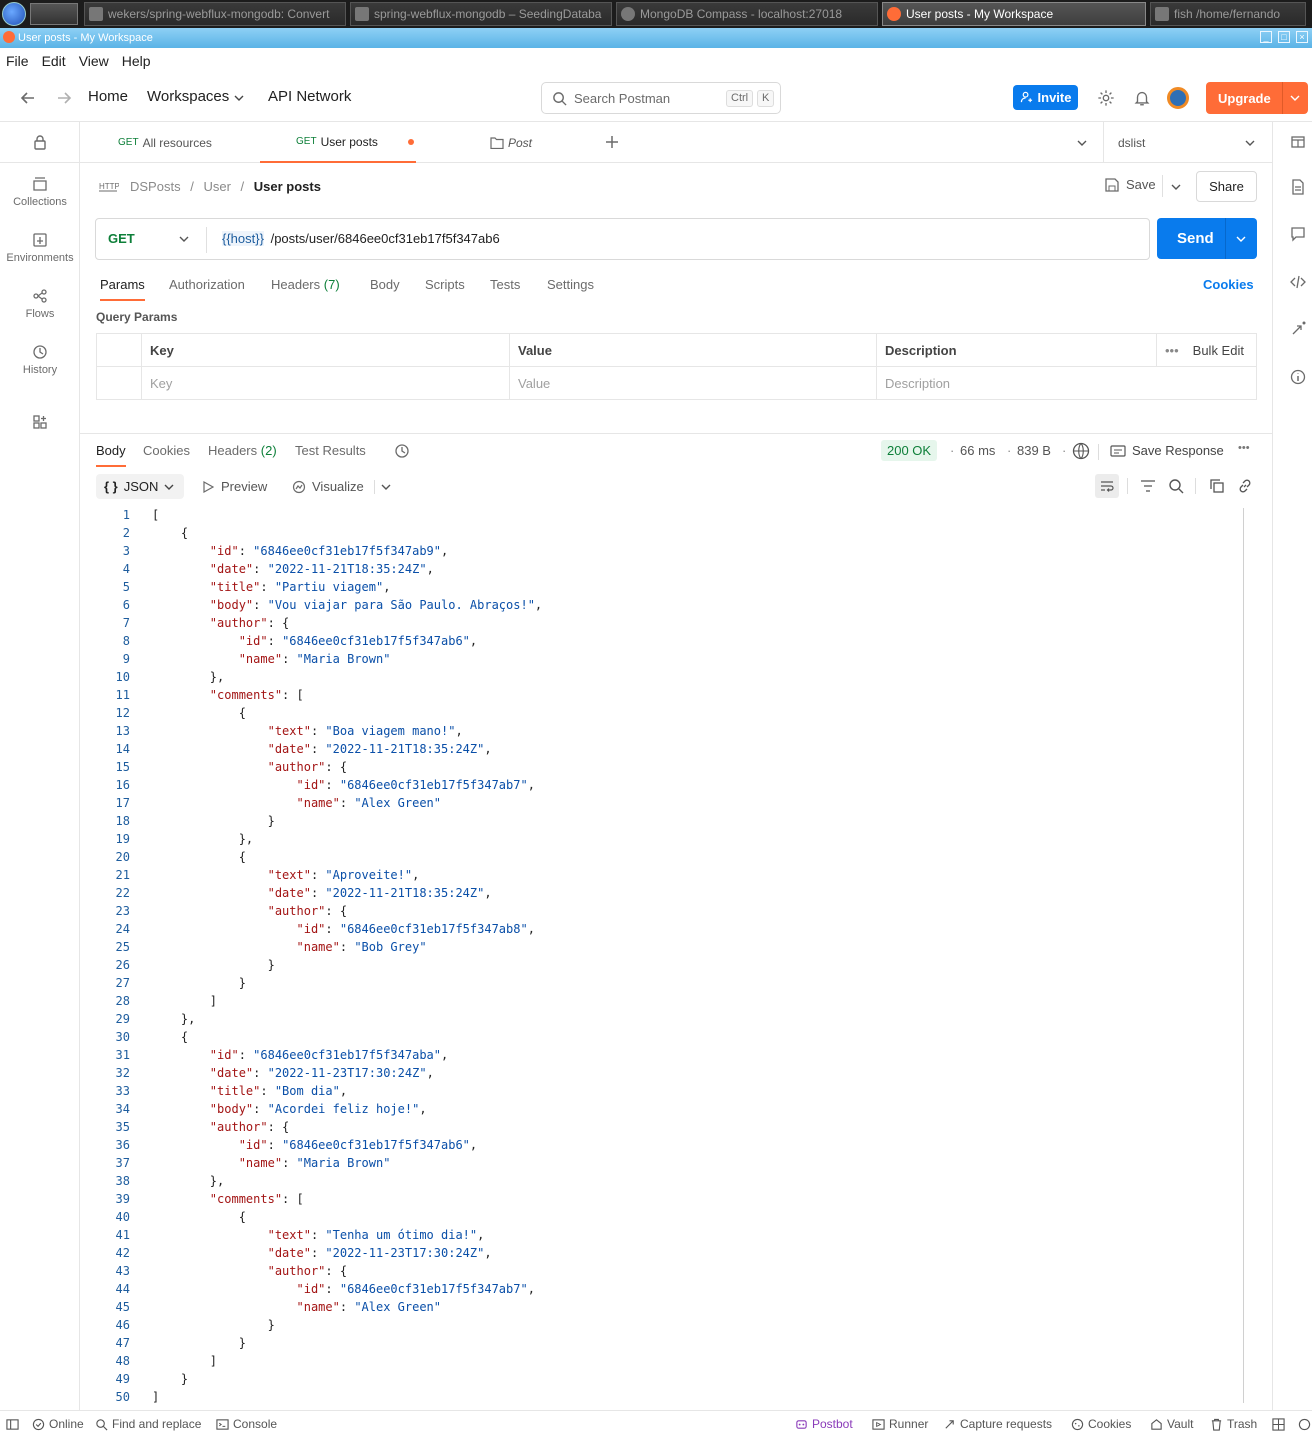 This screenshot has height=1438, width=1312. Describe the element at coordinates (977, 450) in the screenshot. I see `response-time: 66 ms` at that location.